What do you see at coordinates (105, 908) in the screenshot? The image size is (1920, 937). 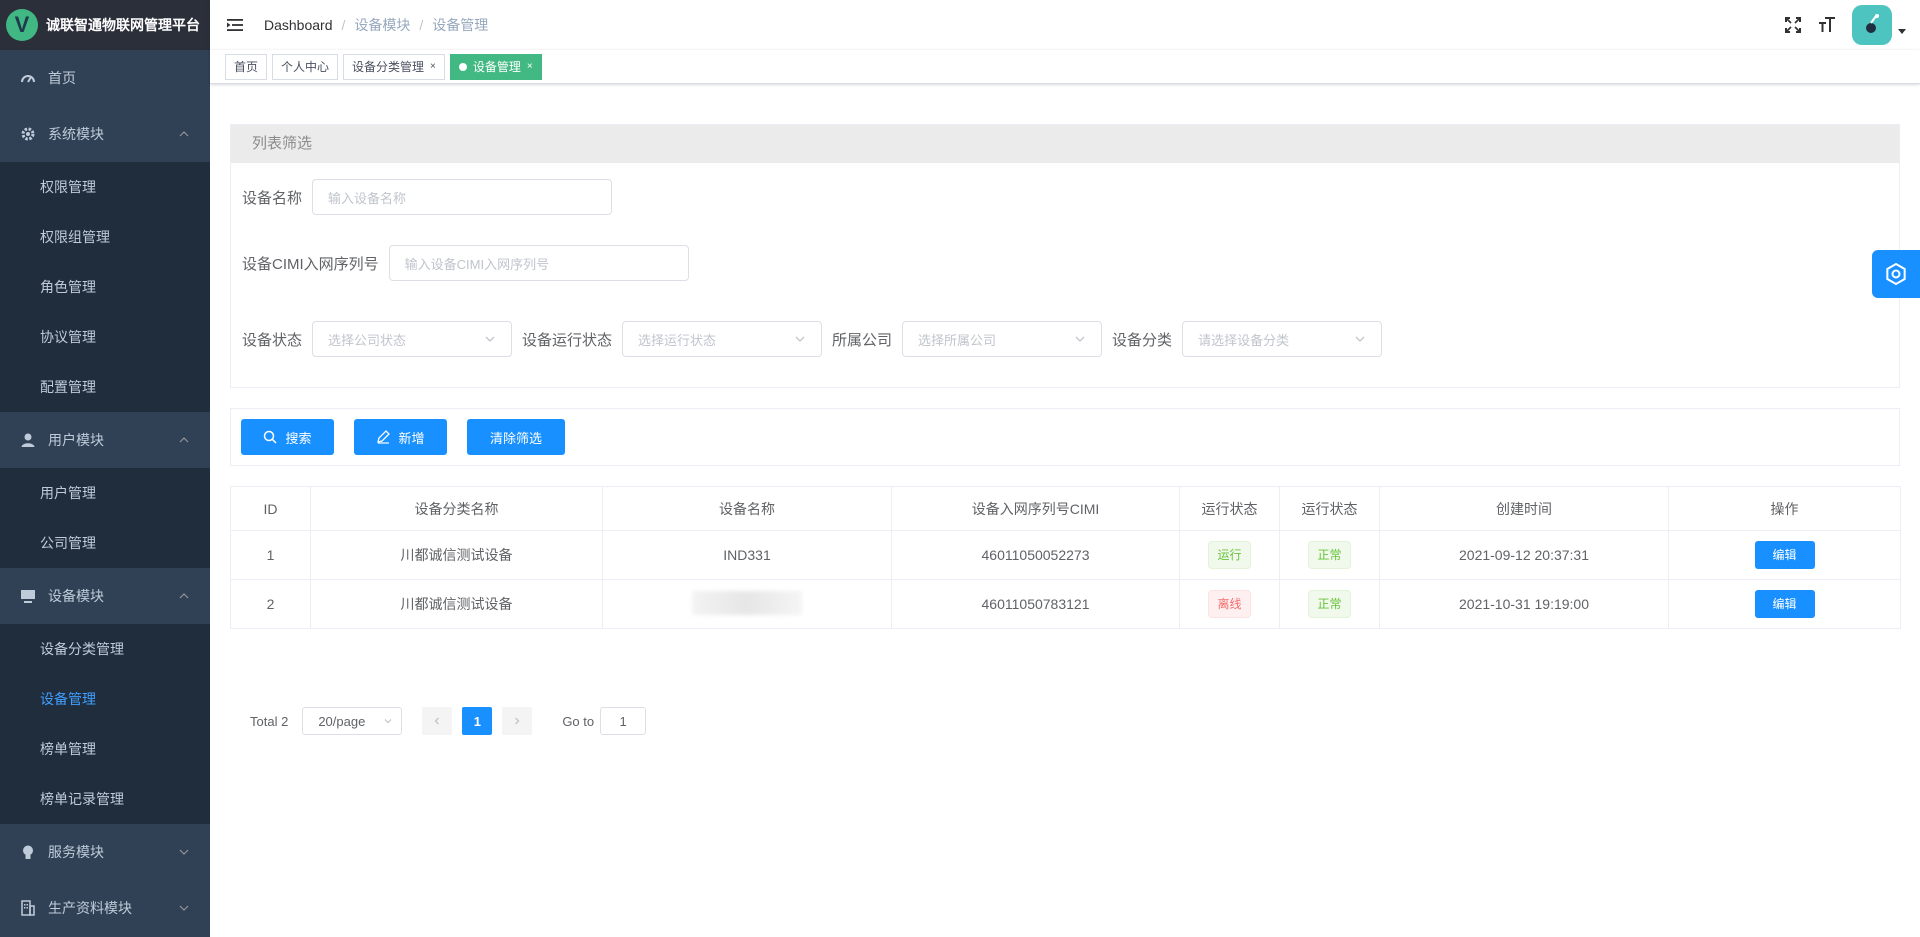 I see `sidebar-group-production: 生产资料模块` at bounding box center [105, 908].